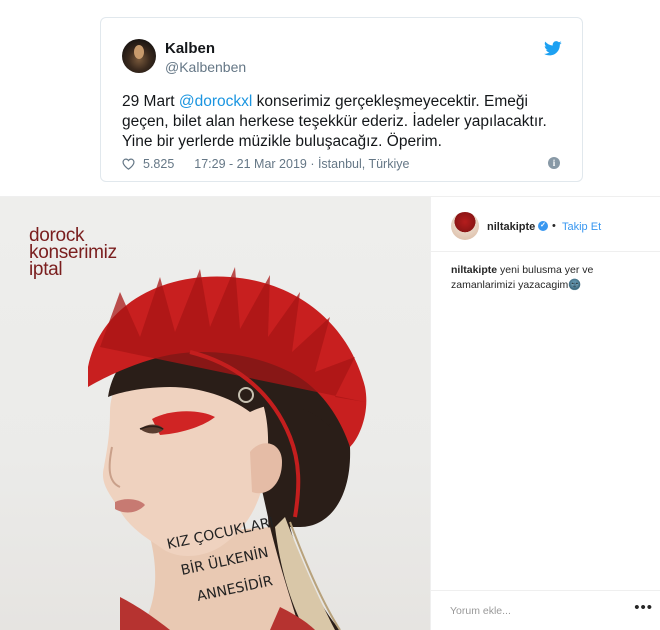 Image resolution: width=660 pixels, height=630 pixels. I want to click on twitter-bird-icon, so click(553, 48).